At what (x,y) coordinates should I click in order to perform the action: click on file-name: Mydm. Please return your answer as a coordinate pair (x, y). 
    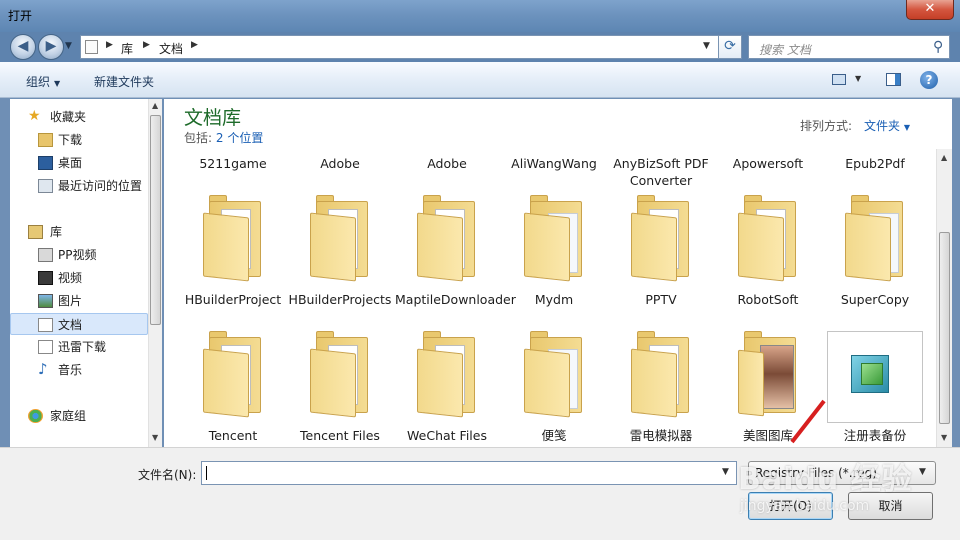
    Looking at the image, I should click on (554, 299).